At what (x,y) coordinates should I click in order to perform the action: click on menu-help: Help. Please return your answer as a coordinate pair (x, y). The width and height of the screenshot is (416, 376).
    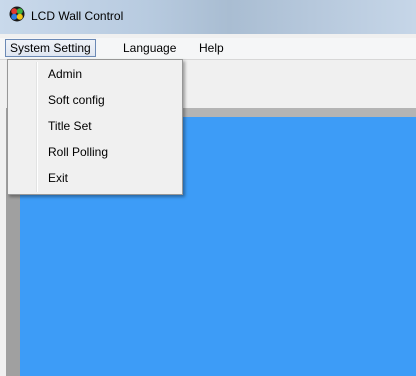
    Looking at the image, I should click on (211, 48).